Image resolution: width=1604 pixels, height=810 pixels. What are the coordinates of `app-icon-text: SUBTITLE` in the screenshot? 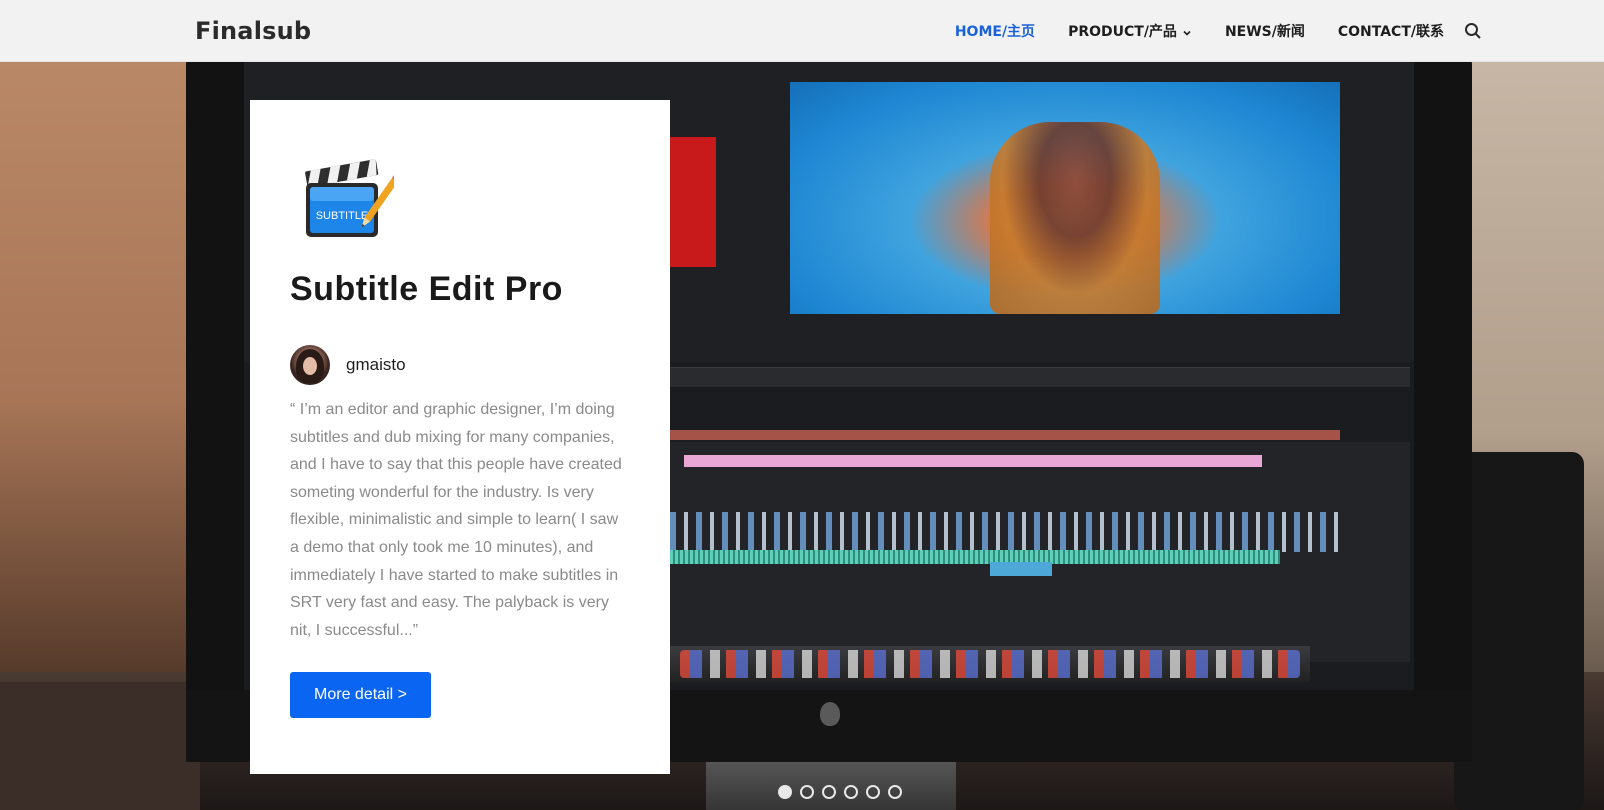 It's located at (342, 216).